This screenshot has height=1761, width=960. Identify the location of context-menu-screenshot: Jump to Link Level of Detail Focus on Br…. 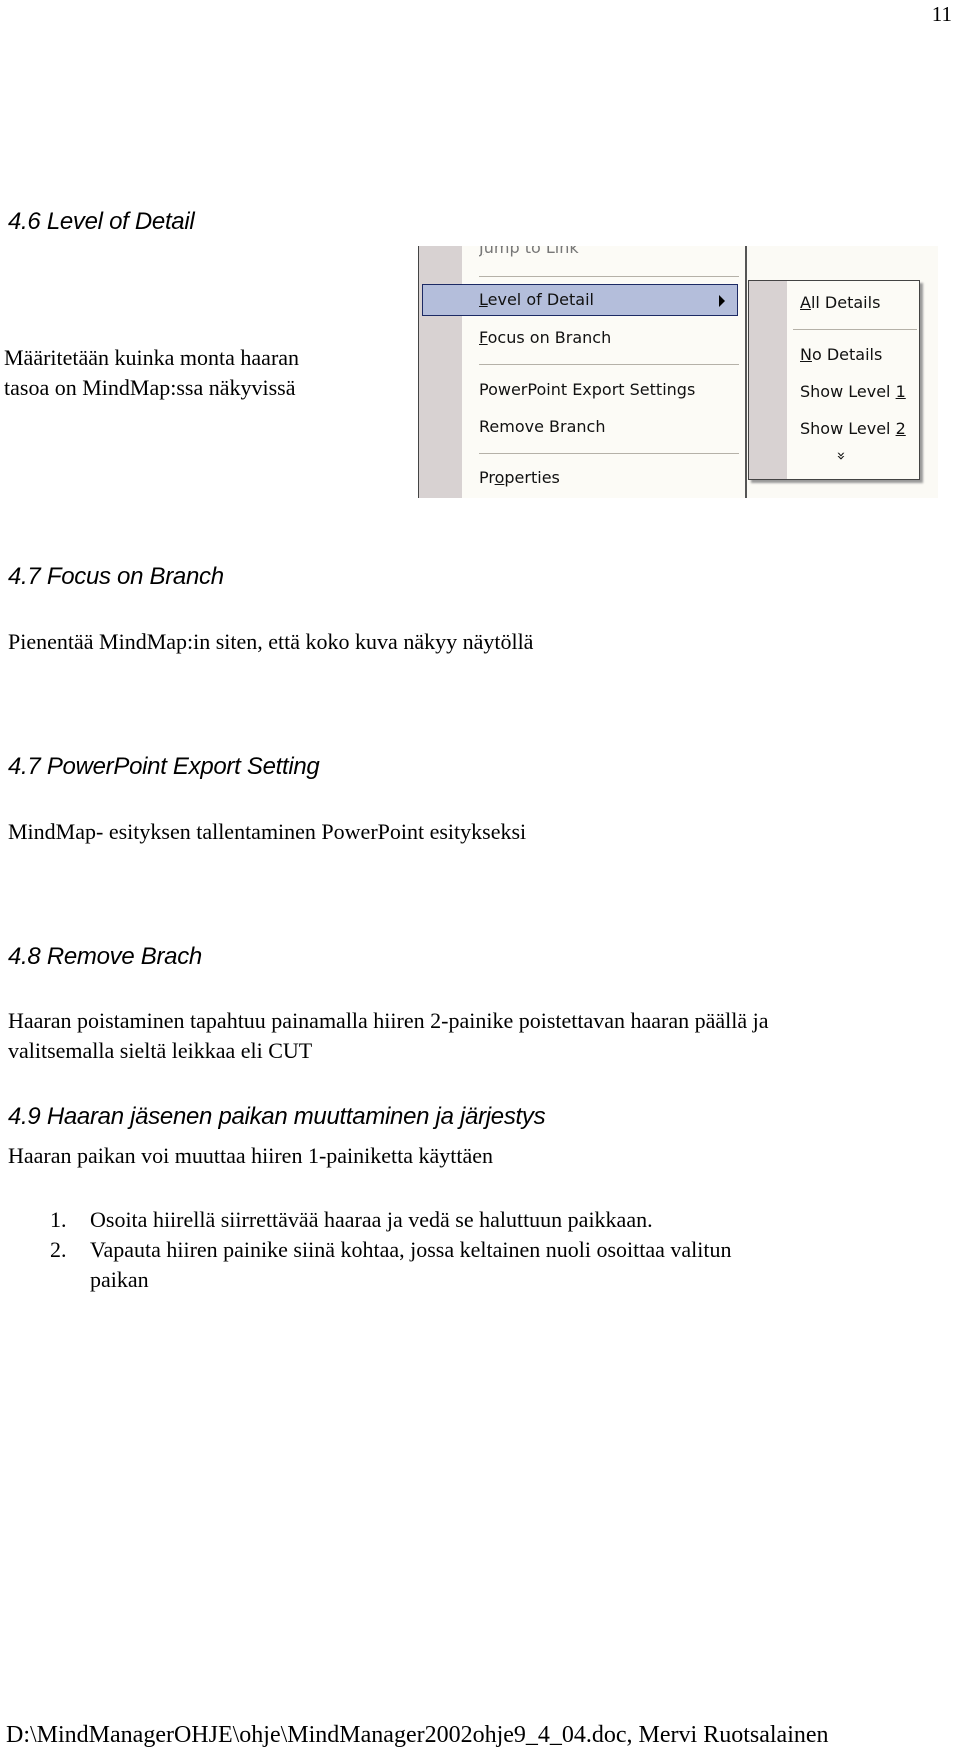
(678, 372).